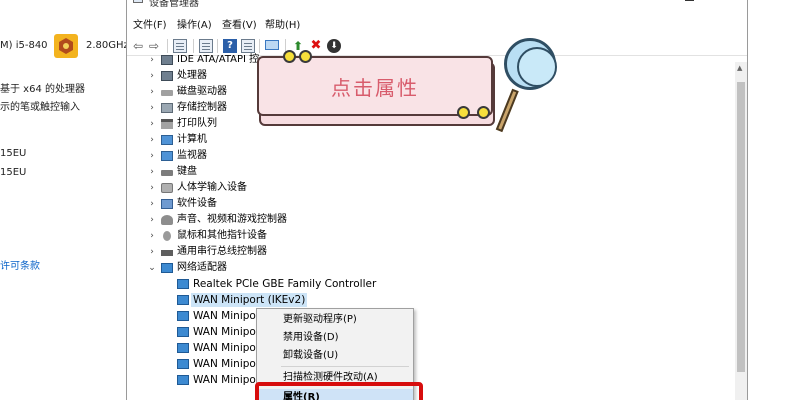  I want to click on magnifier-inner-ring, so click(537, 67).